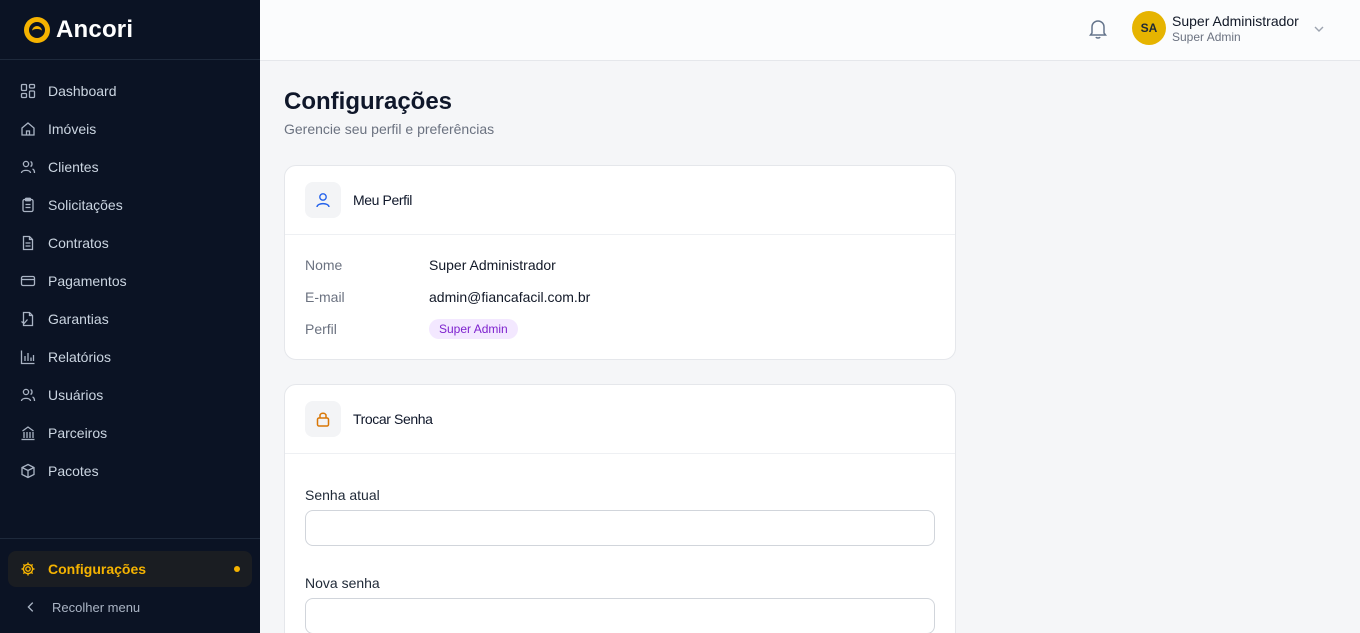 The width and height of the screenshot is (1360, 633). What do you see at coordinates (73, 471) in the screenshot?
I see `sidebar-item-label: Pacotes` at bounding box center [73, 471].